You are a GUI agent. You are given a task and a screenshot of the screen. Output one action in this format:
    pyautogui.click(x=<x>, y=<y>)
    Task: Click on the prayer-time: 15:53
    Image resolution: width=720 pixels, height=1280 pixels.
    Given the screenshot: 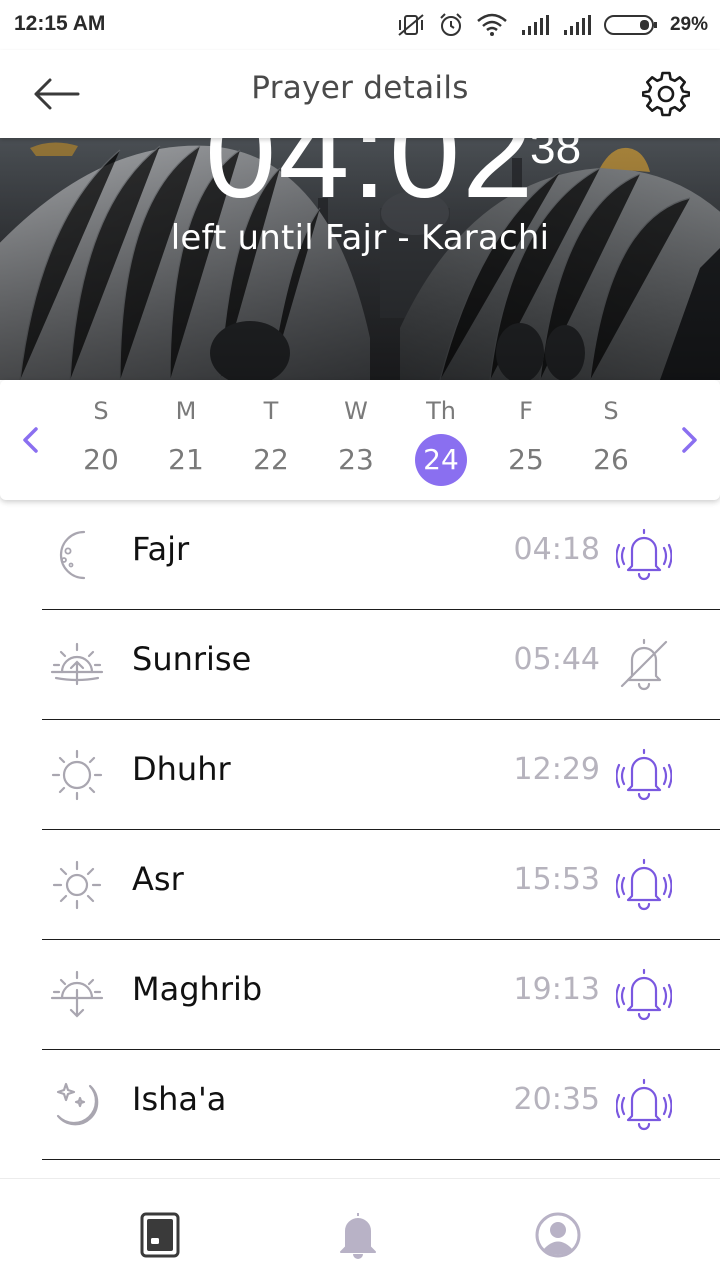 What is the action you would take?
    pyautogui.click(x=556, y=879)
    